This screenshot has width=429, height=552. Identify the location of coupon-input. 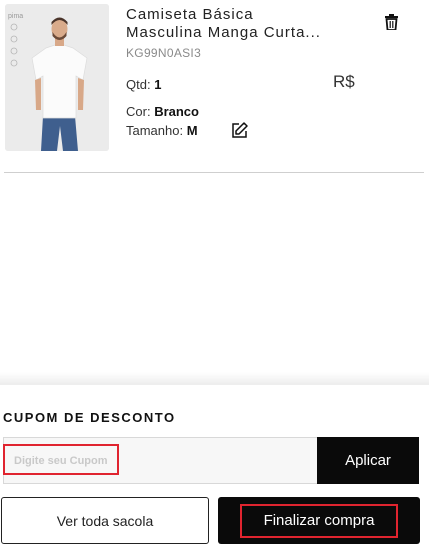
(160, 460).